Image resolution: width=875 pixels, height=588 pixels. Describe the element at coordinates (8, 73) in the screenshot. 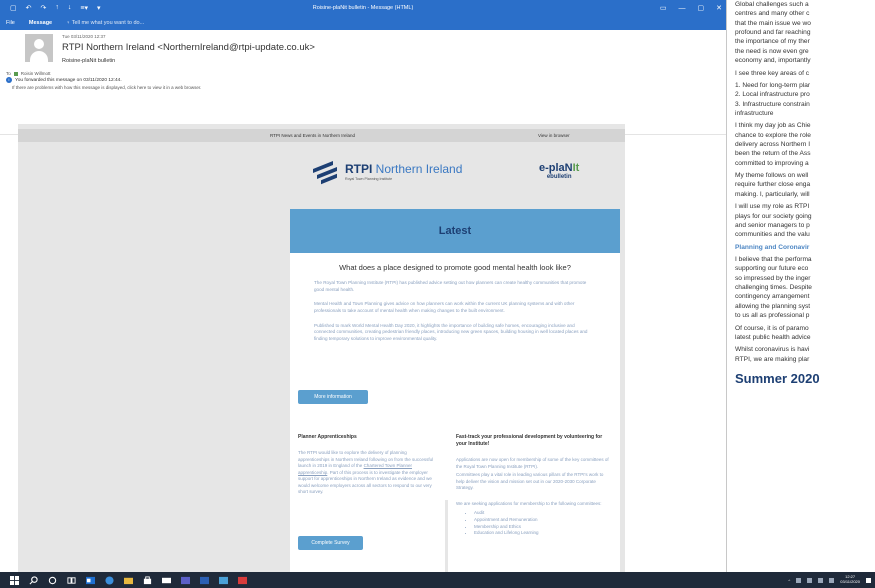

I see `to-label: To` at that location.